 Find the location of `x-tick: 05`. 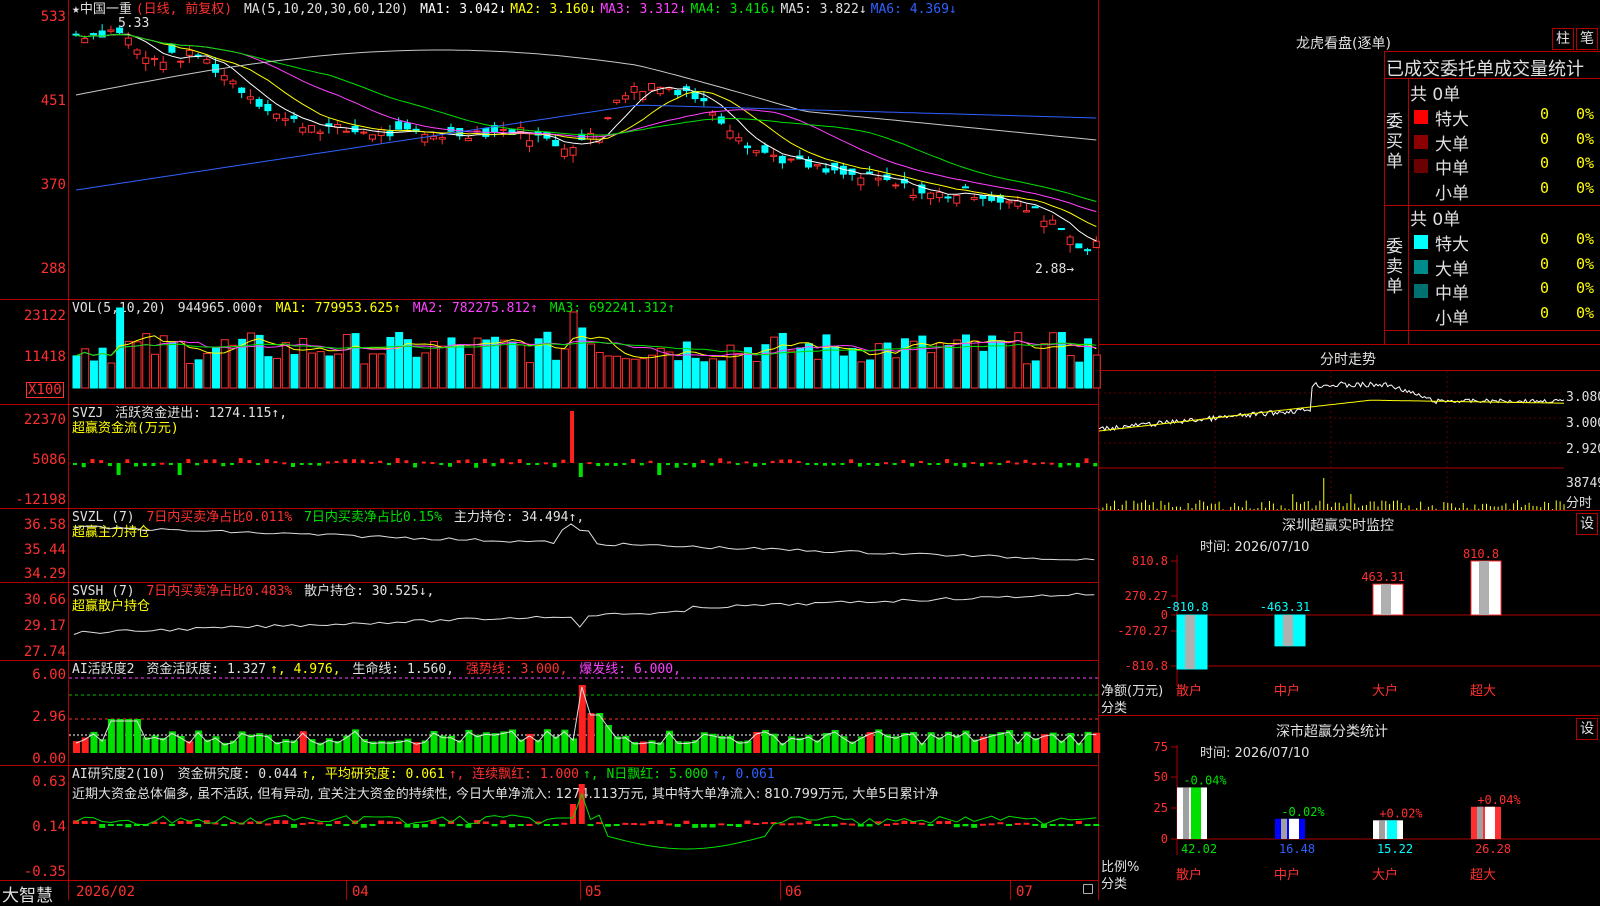

x-tick: 05 is located at coordinates (593, 892).